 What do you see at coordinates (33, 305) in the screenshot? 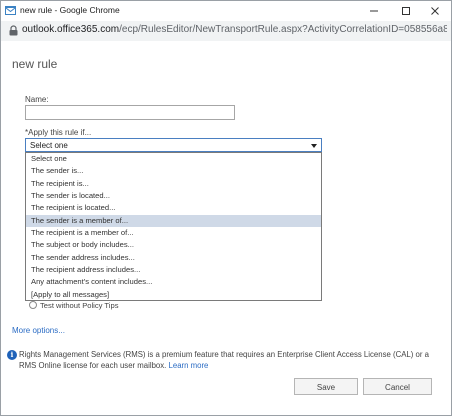
I see `radio-button` at bounding box center [33, 305].